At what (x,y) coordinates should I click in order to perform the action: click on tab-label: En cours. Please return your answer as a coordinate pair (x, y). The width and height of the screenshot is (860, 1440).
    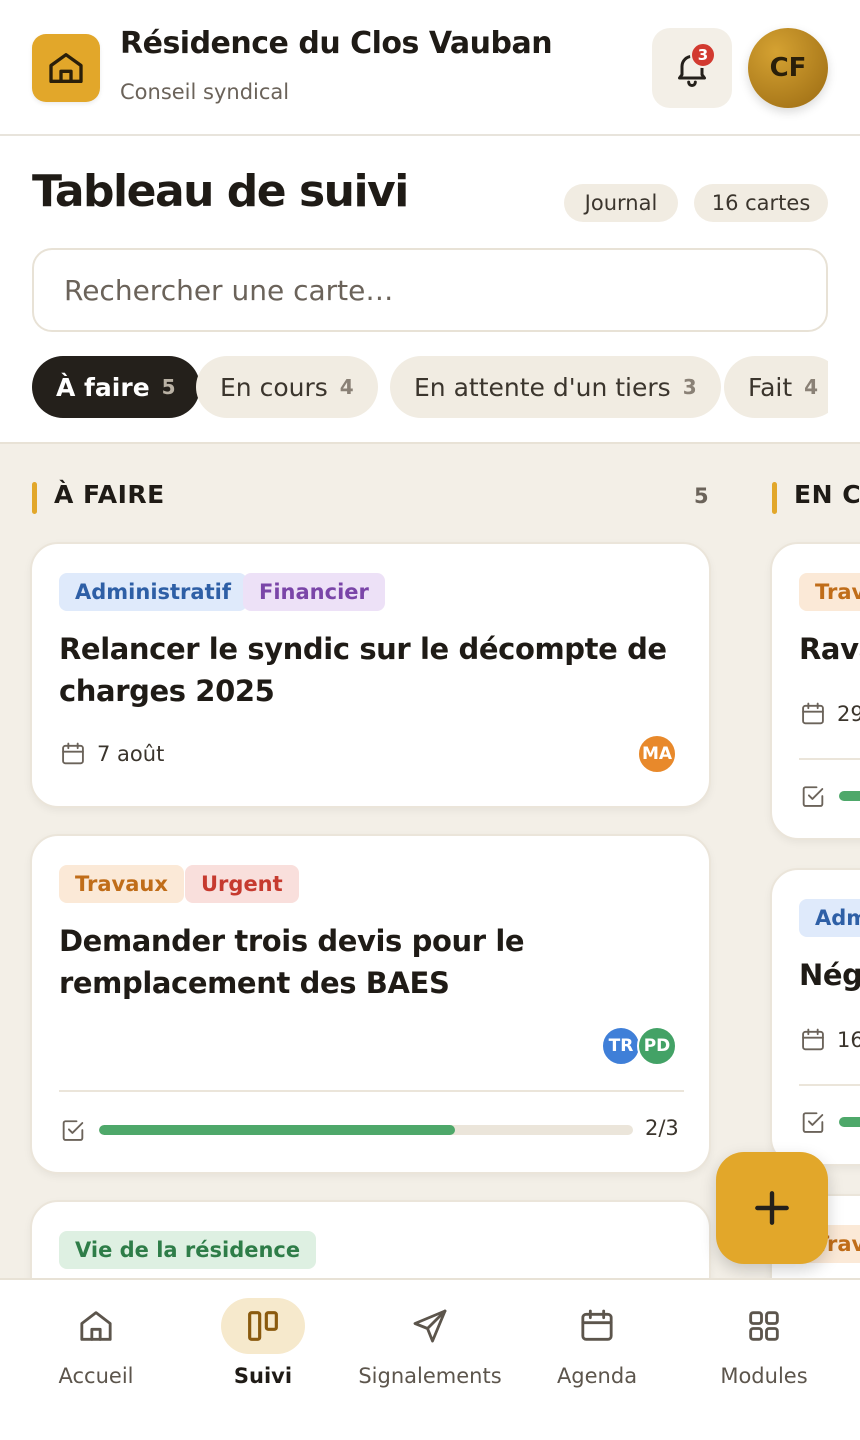
    Looking at the image, I should click on (274, 387).